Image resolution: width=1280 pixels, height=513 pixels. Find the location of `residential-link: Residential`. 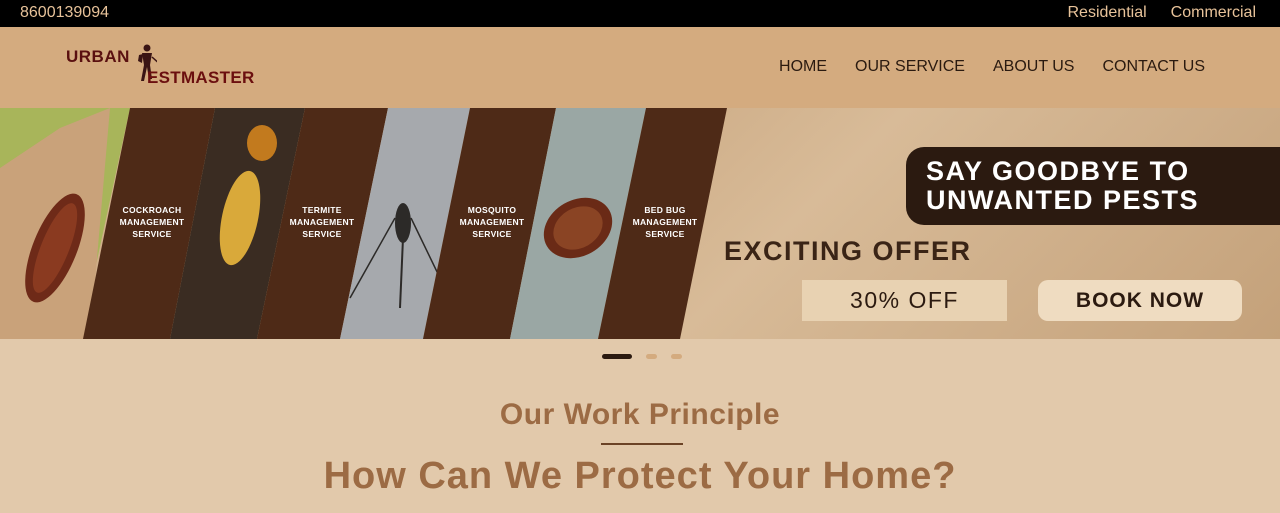

residential-link: Residential is located at coordinates (1107, 13).